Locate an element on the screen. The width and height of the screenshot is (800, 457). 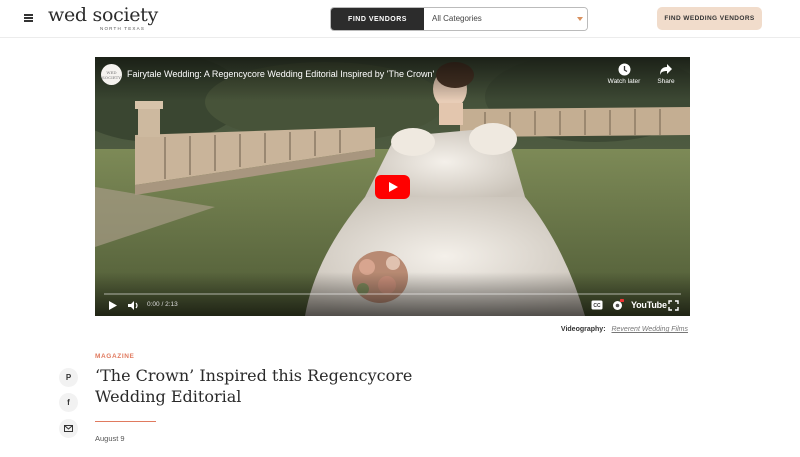
video-top-overlay is located at coordinates (392, 79).